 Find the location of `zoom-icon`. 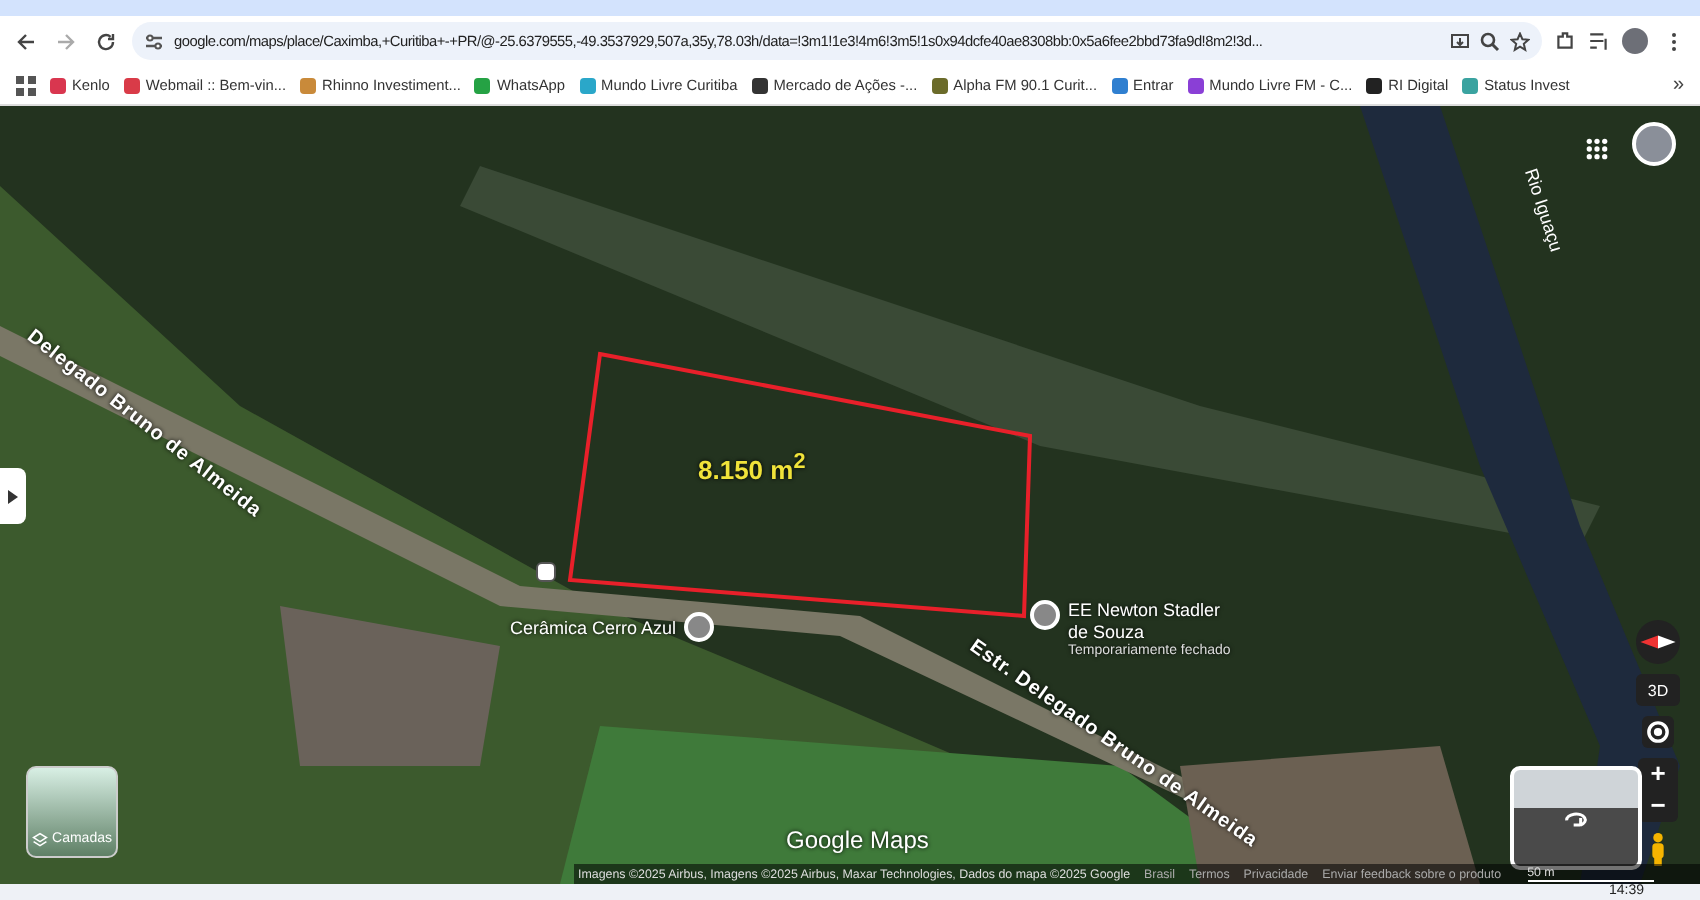

zoom-icon is located at coordinates (1490, 41).